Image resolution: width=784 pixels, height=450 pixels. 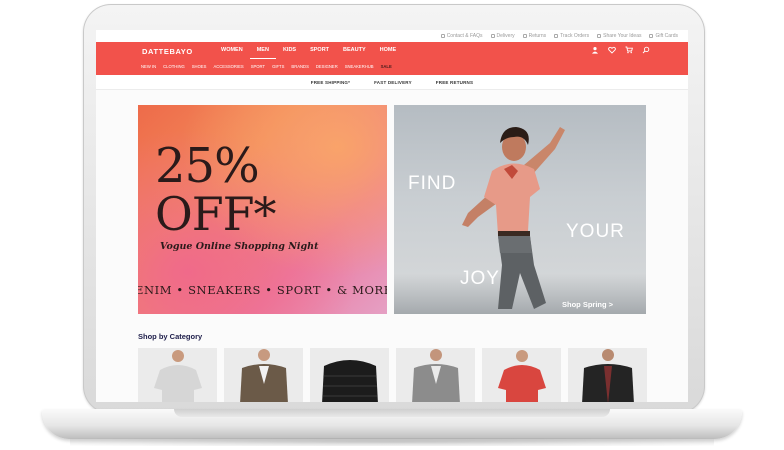 What do you see at coordinates (239, 246) in the screenshot?
I see `sale-subtitle: Vogue Online Shopping Night` at bounding box center [239, 246].